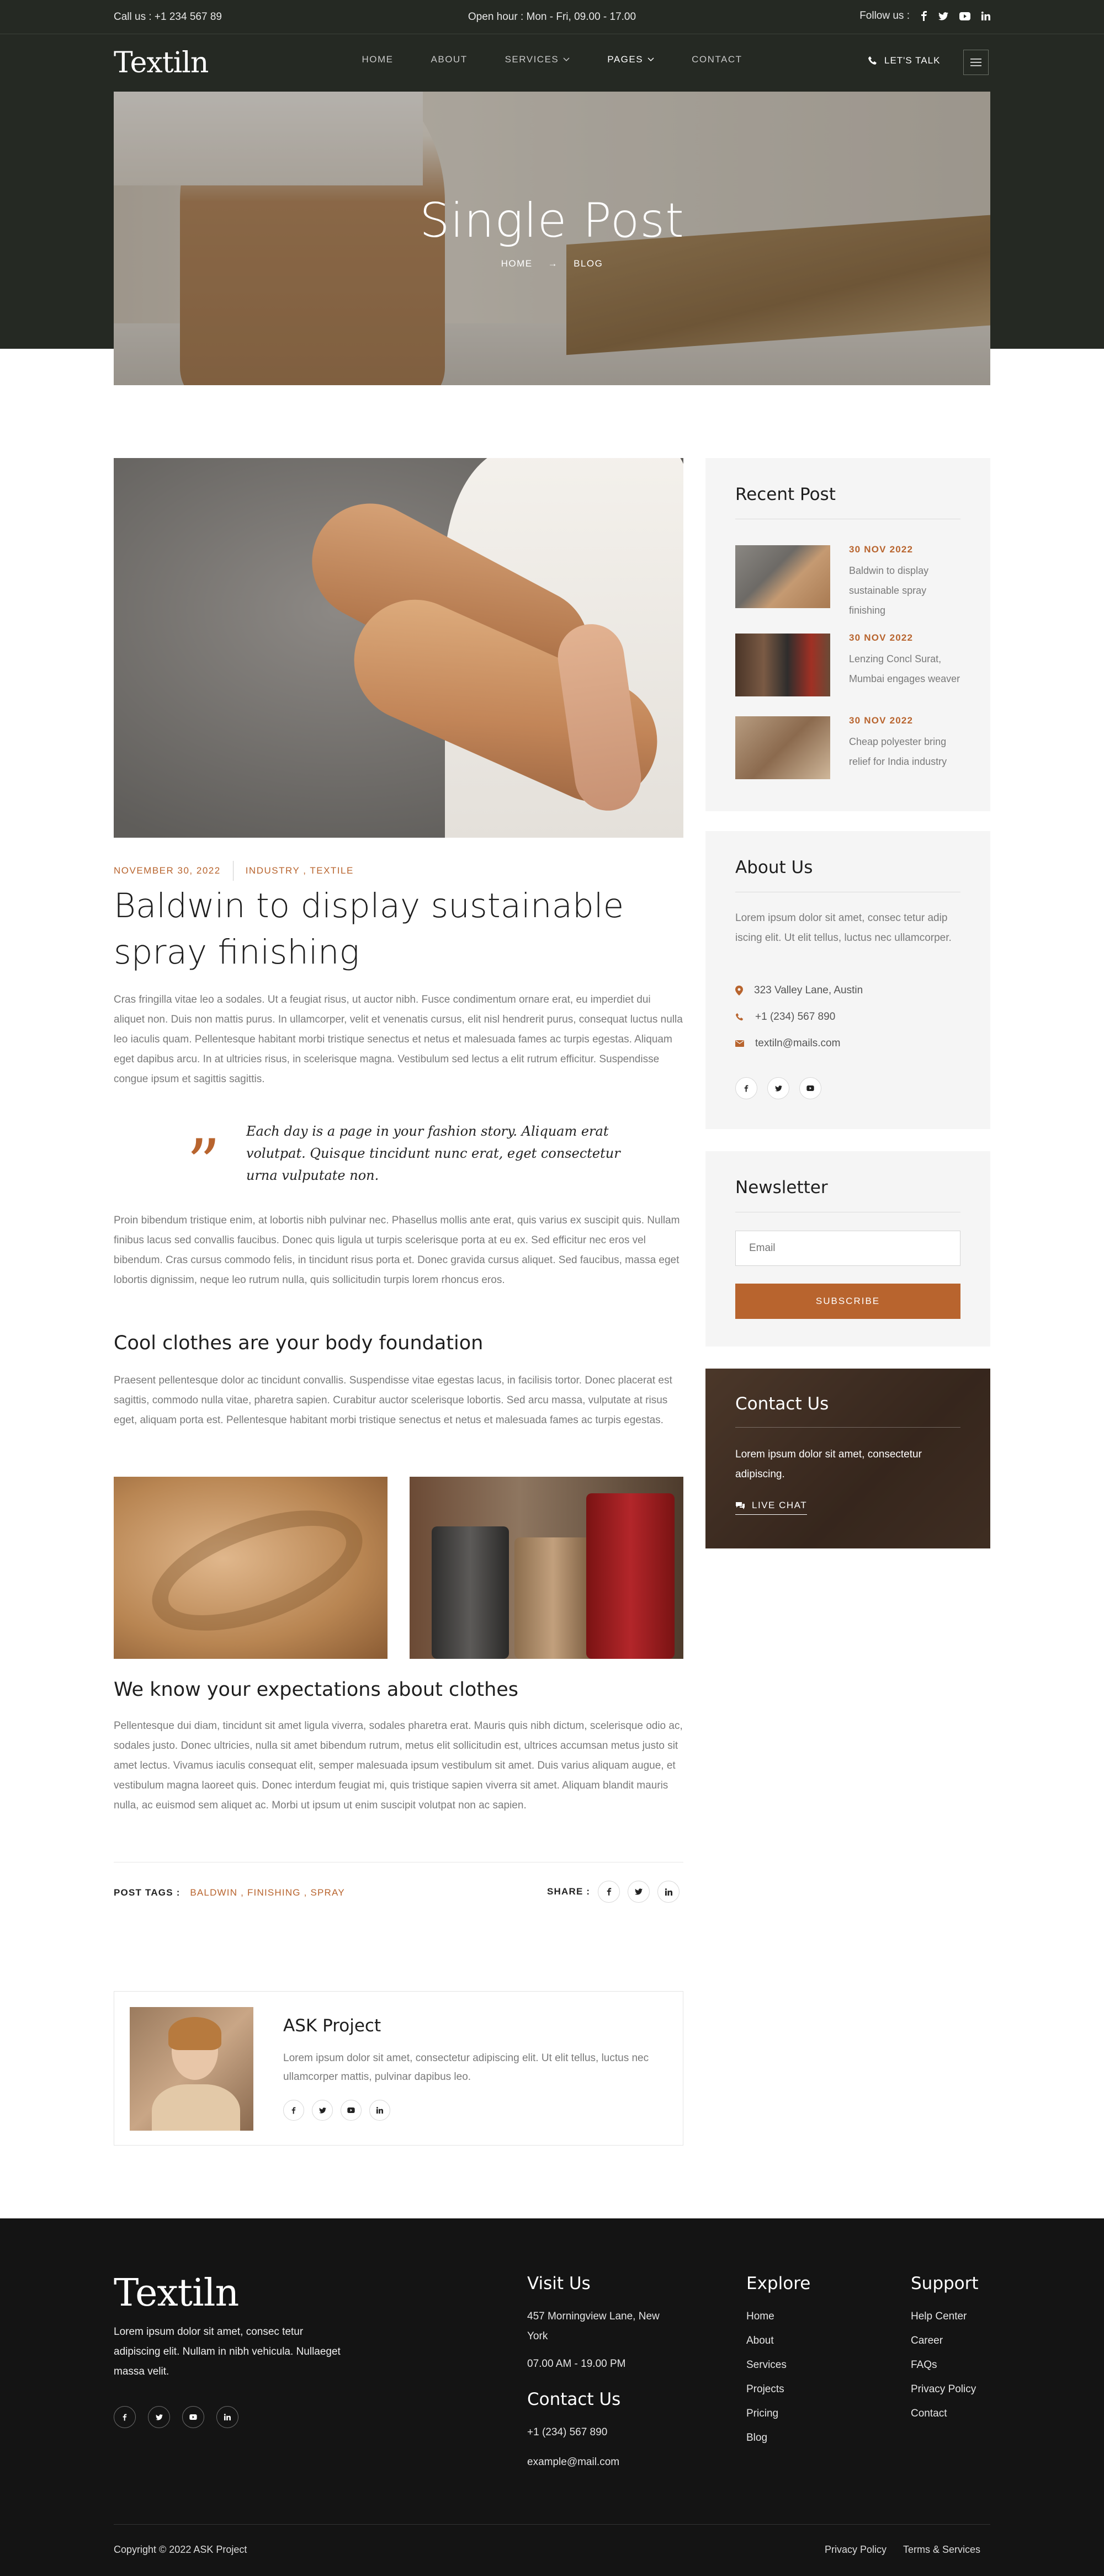 The height and width of the screenshot is (2576, 1104). Describe the element at coordinates (176, 2417) in the screenshot. I see `footer-social` at that location.